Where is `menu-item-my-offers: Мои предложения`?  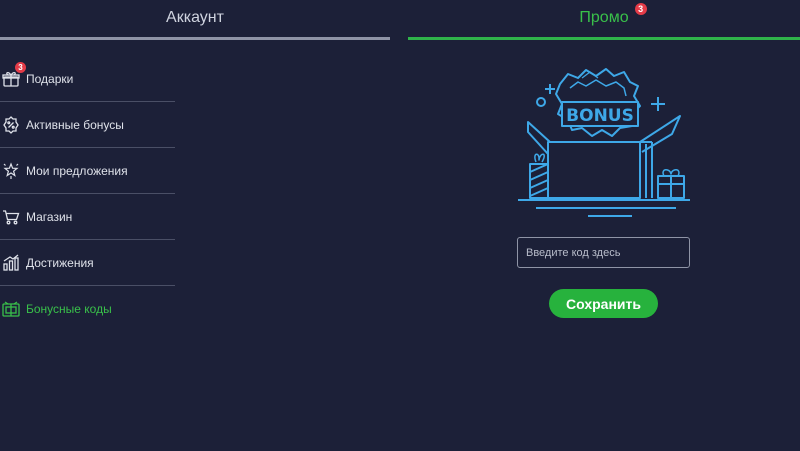 menu-item-my-offers: Мои предложения is located at coordinates (87, 171).